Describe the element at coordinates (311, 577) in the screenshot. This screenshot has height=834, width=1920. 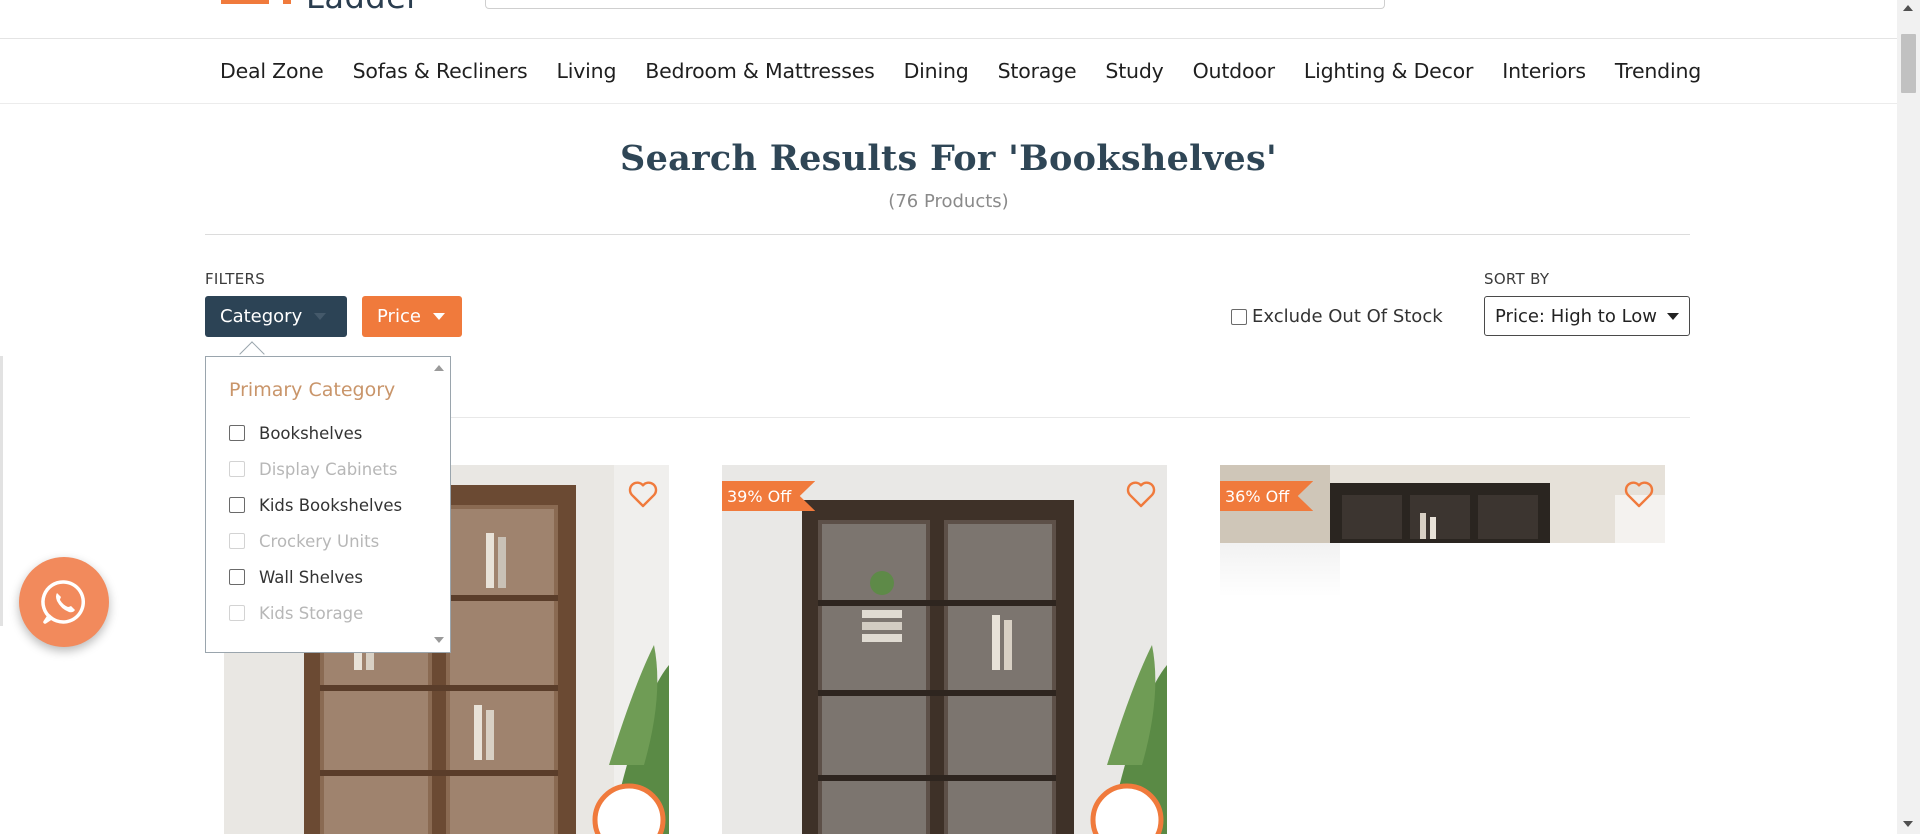
I see `category-option-label: Wall Shelves` at that location.